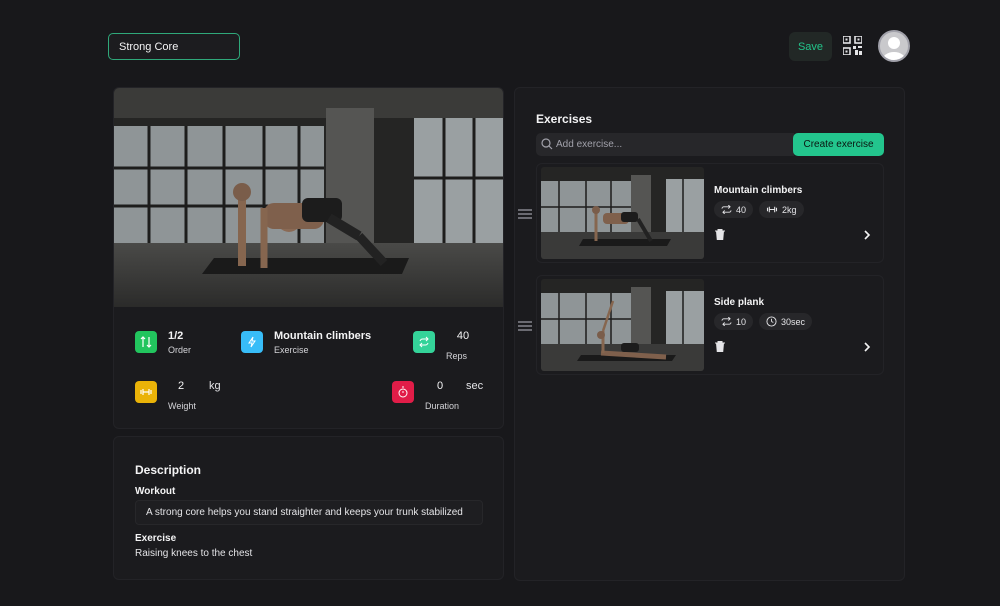  I want to click on search-bar, so click(665, 144).